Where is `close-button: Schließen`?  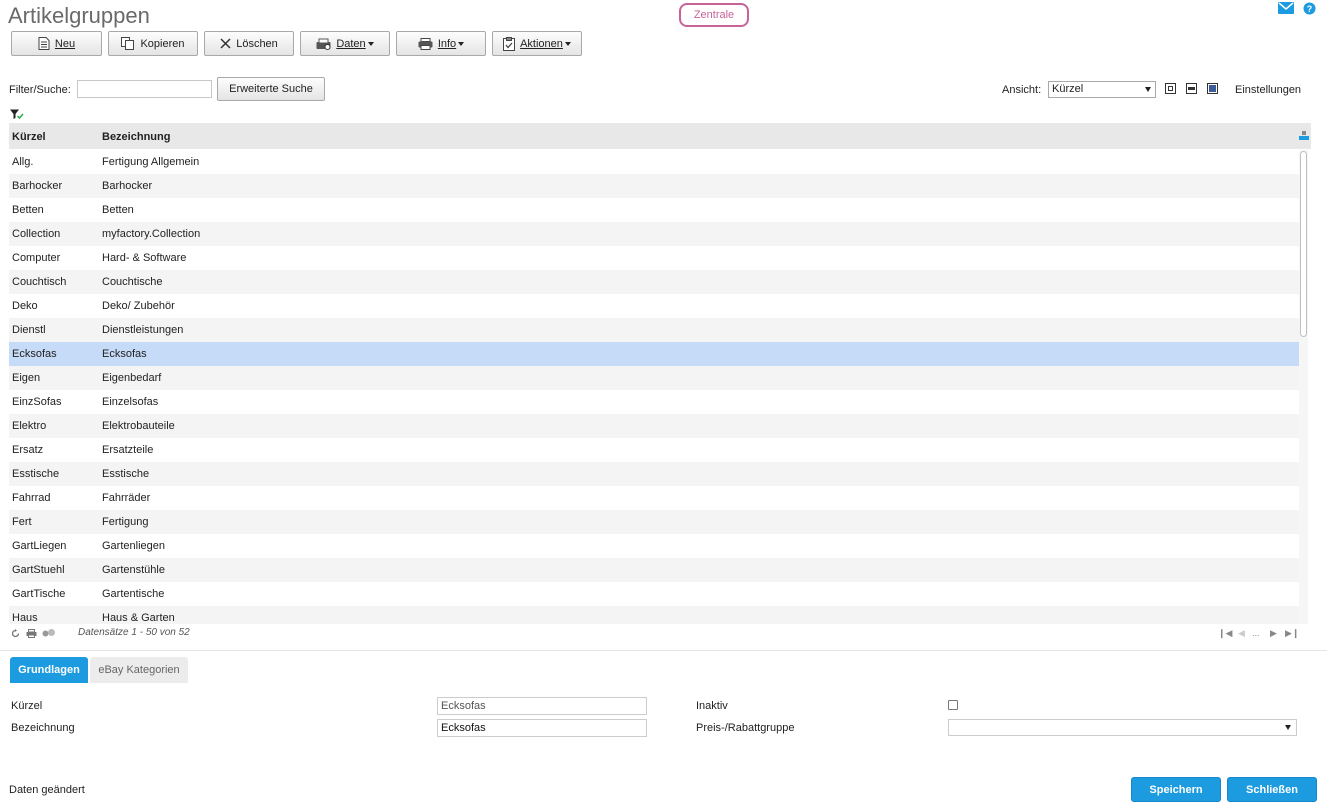
close-button: Schließen is located at coordinates (1272, 789).